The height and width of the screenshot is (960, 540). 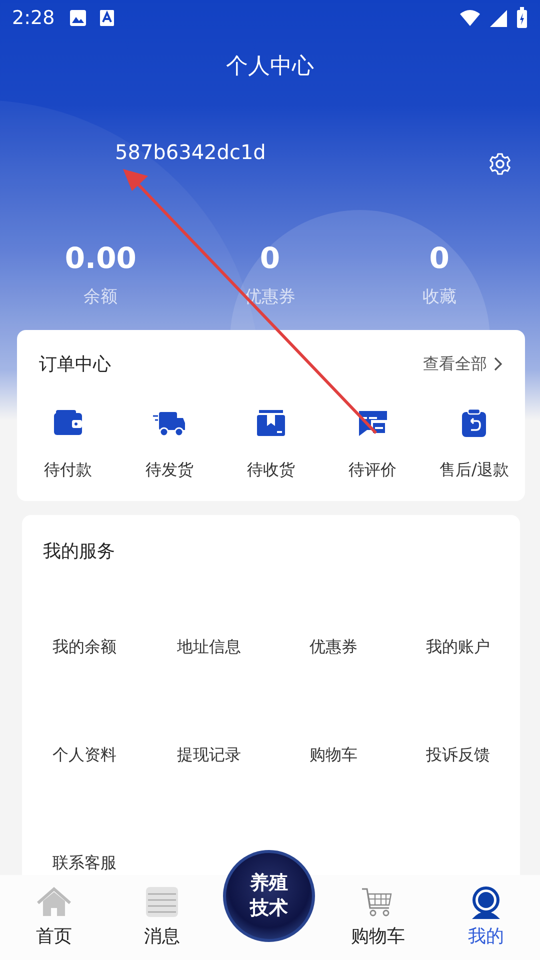 What do you see at coordinates (522, 18) in the screenshot?
I see `battery-icon` at bounding box center [522, 18].